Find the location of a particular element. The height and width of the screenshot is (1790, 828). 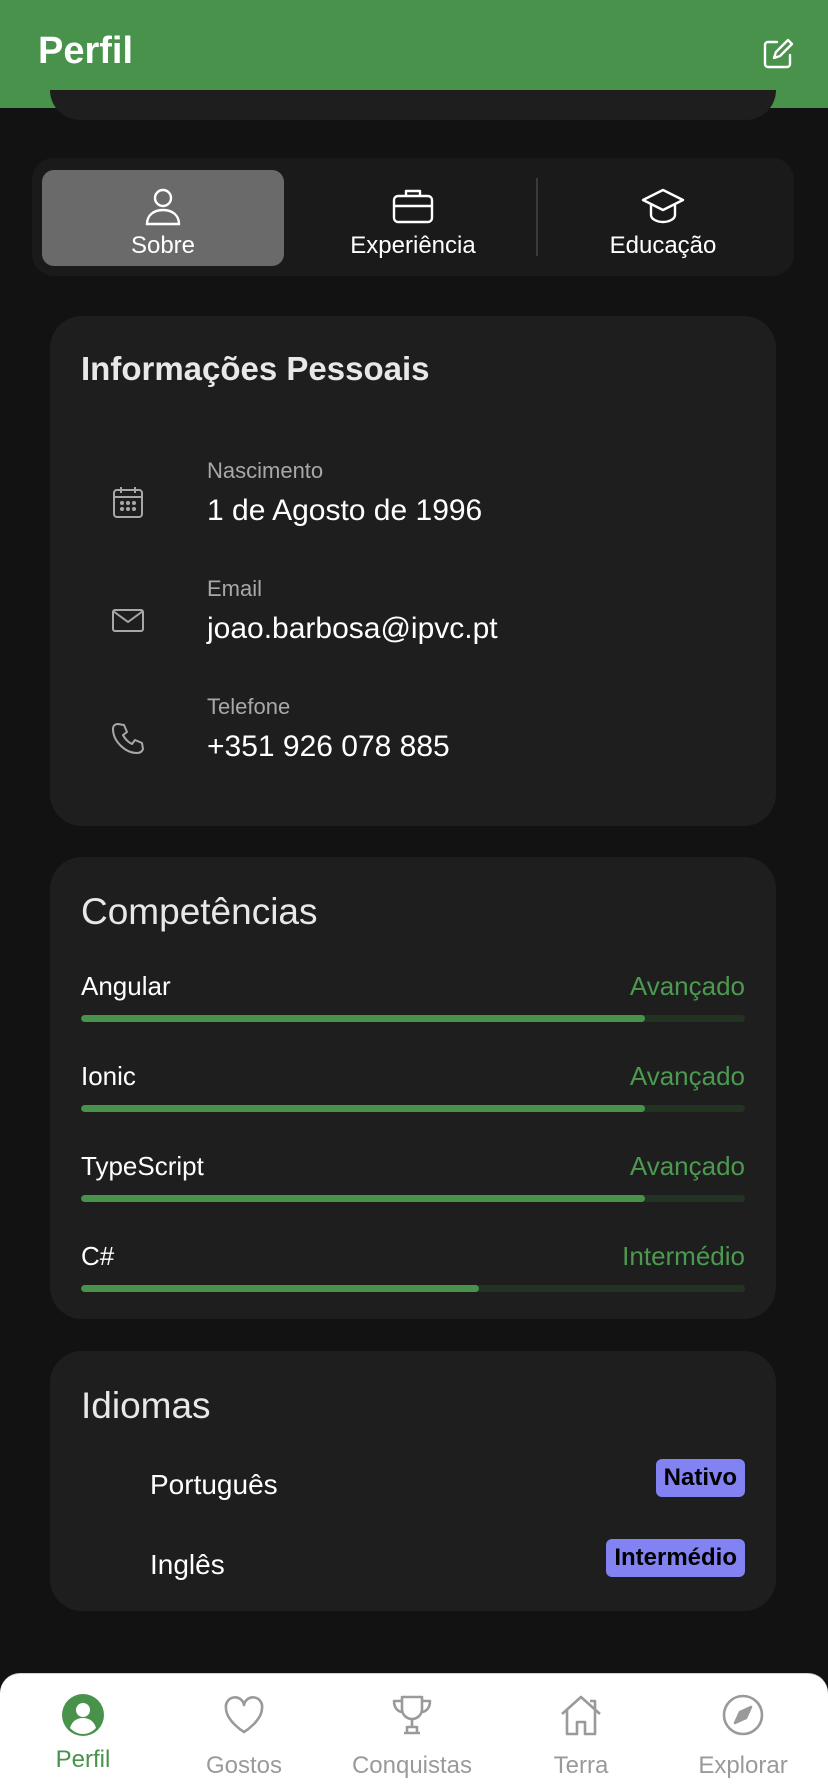

info-row-birthdate: Nascimento 1 de Agosto de 1996 is located at coordinates (413, 503).